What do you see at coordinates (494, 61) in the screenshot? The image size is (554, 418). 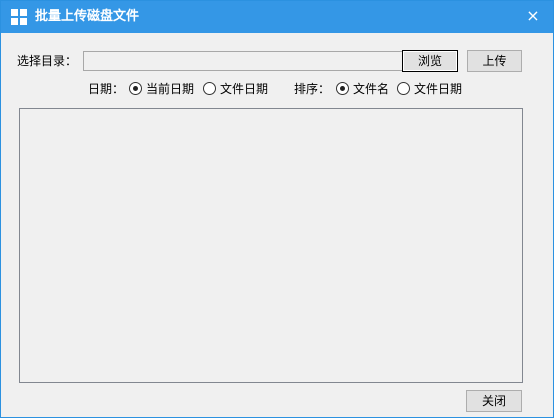 I see `upload-button: 上传` at bounding box center [494, 61].